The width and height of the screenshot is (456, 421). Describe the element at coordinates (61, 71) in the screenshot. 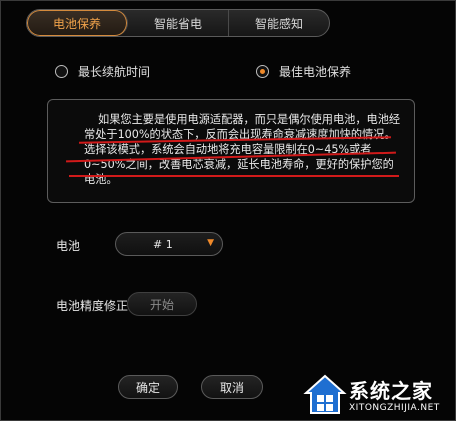

I see `radio-unchecked-icon` at that location.